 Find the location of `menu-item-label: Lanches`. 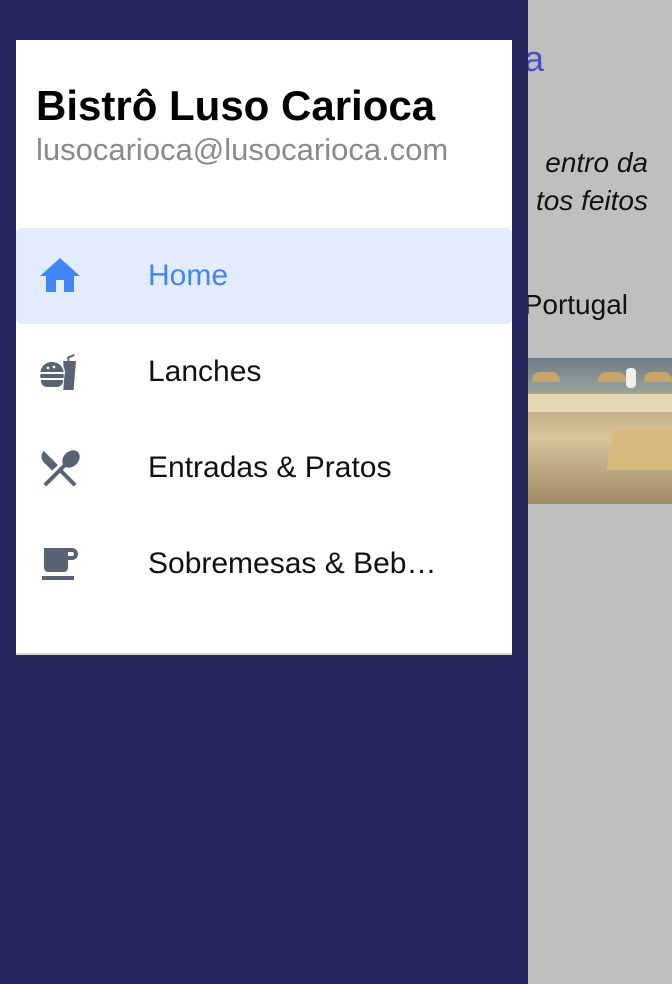

menu-item-label: Lanches is located at coordinates (205, 371).